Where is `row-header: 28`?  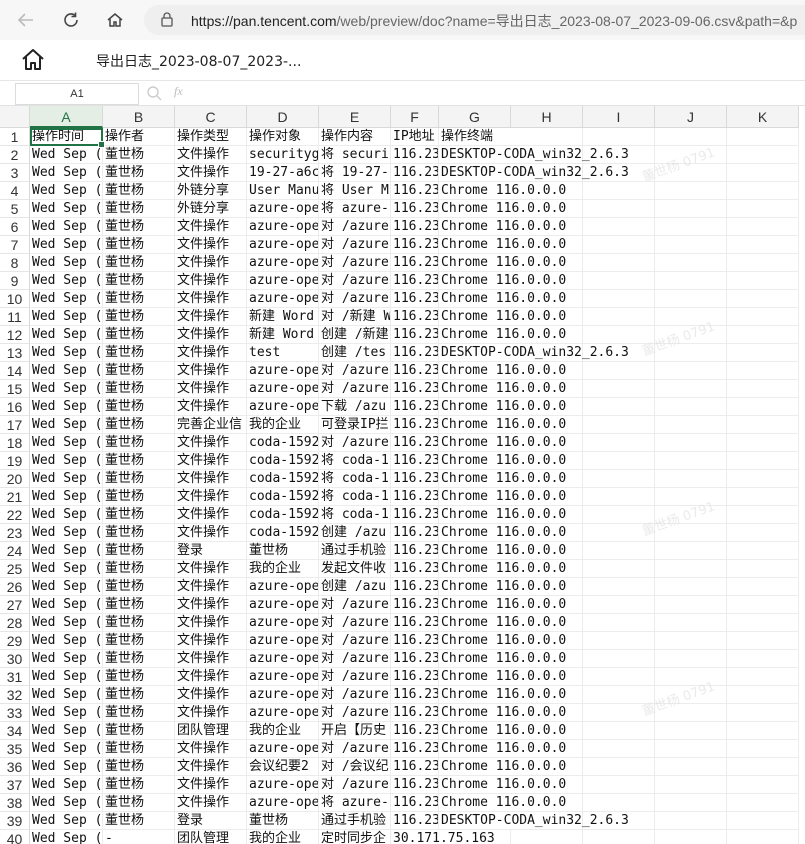
row-header: 28 is located at coordinates (15, 623).